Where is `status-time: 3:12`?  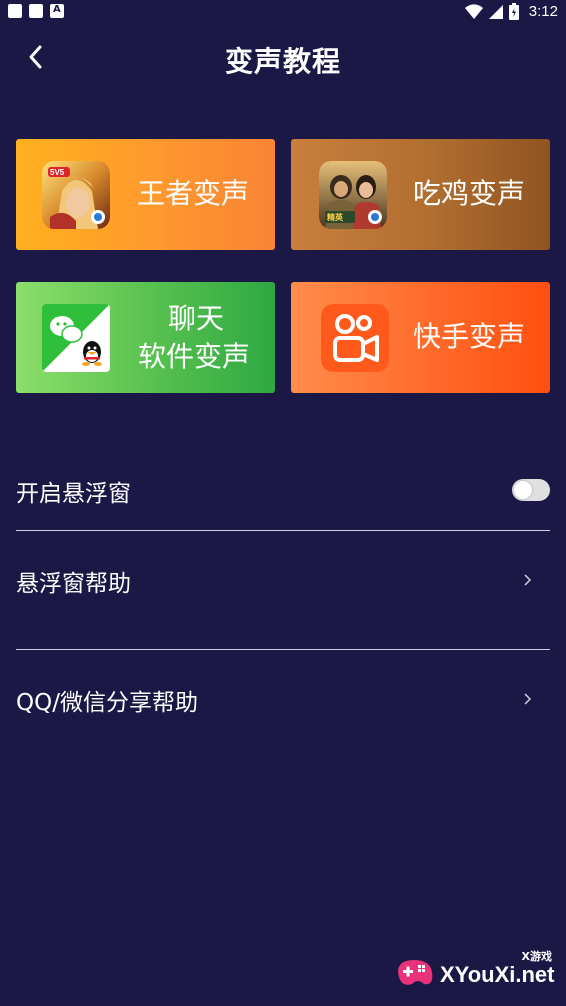
status-time: 3:12 is located at coordinates (543, 11).